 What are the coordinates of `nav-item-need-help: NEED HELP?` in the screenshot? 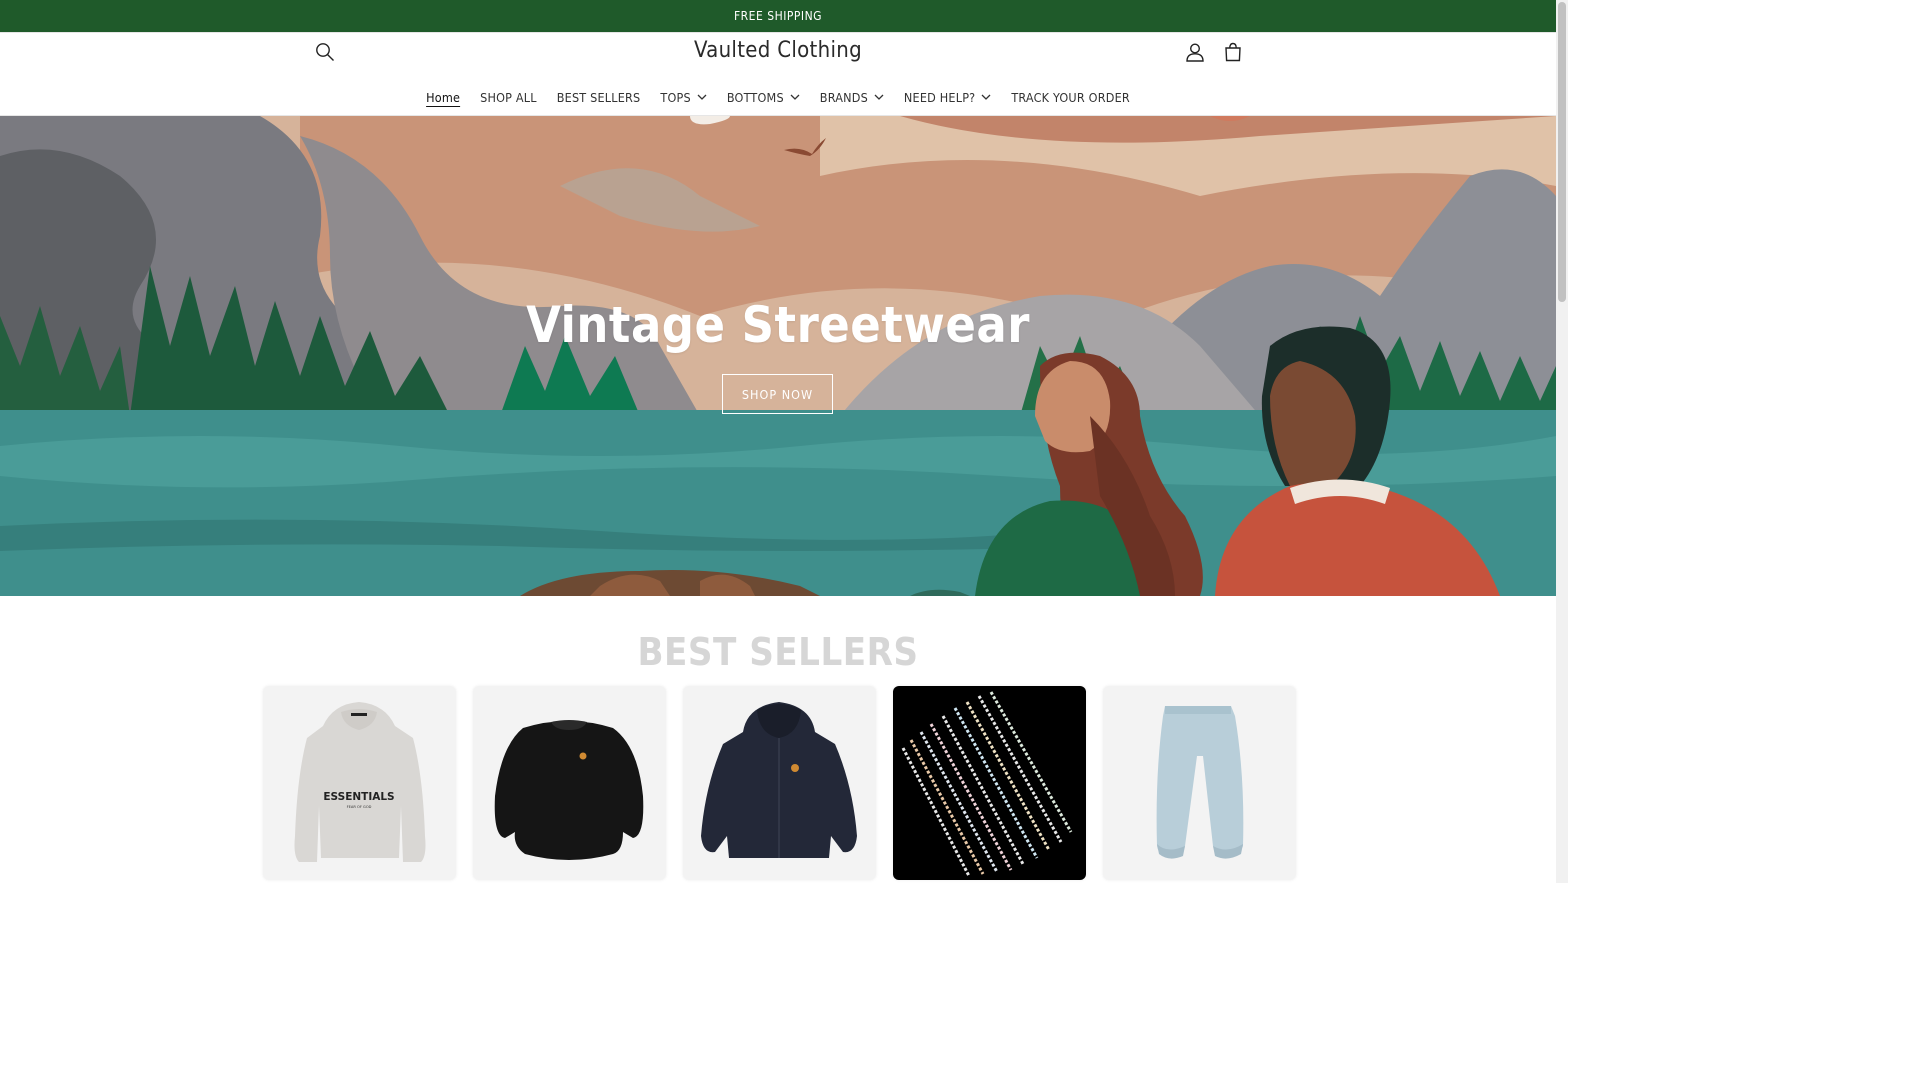 It's located at (947, 97).